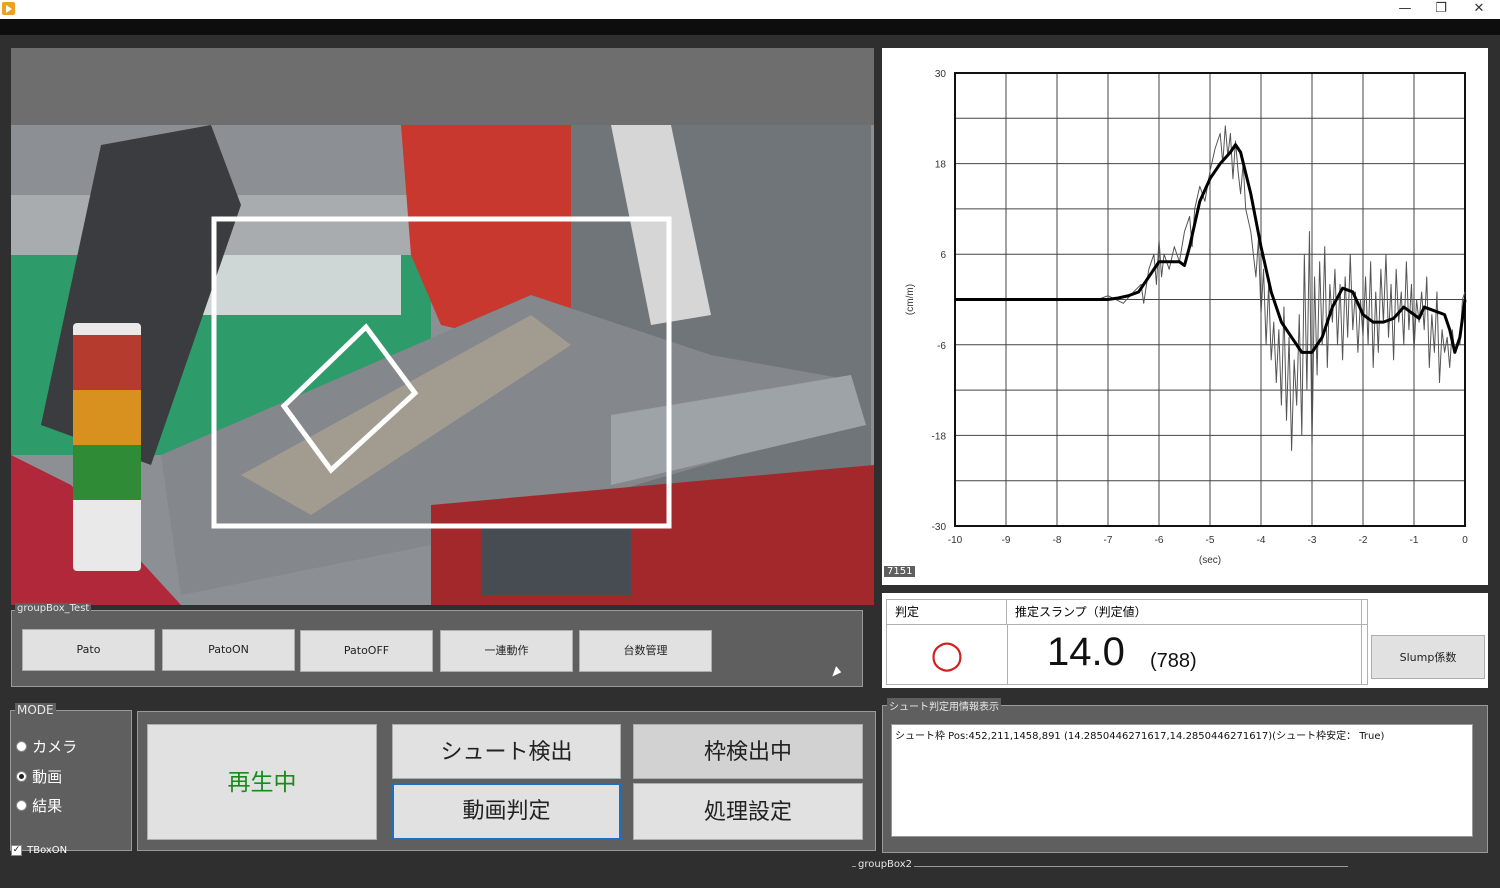  I want to click on mode-option-camera: カメラ, so click(46, 746).